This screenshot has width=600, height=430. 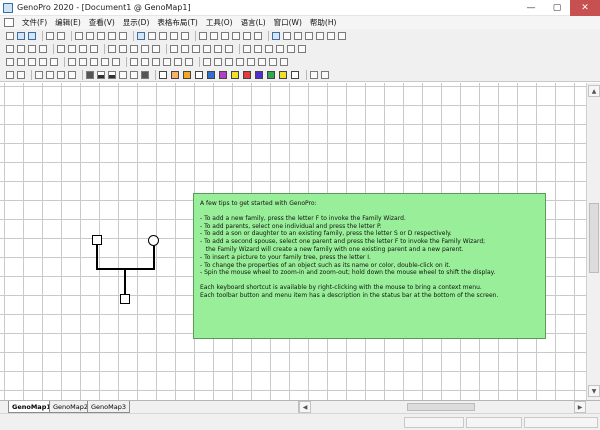 I want to click on fill-none-icon, so click(x=134, y=74).